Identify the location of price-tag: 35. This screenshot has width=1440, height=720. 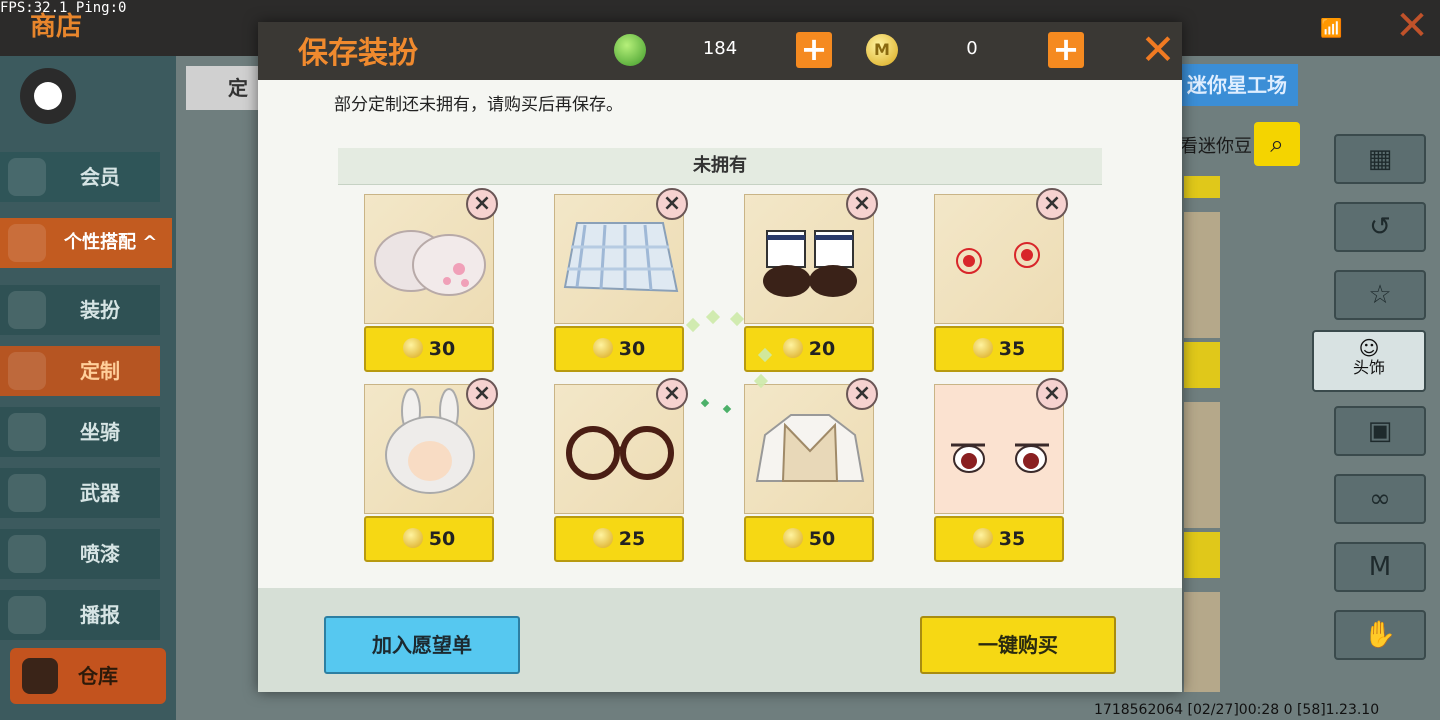
(999, 539).